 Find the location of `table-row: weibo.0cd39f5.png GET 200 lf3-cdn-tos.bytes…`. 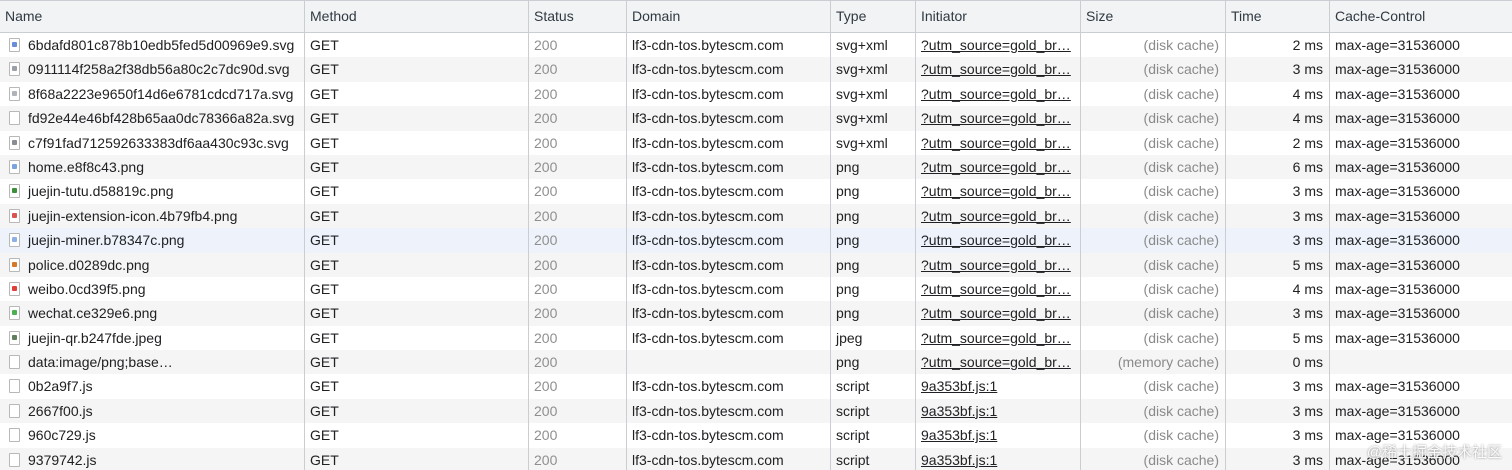

table-row: weibo.0cd39f5.png GET 200 lf3-cdn-tos.bytes… is located at coordinates (756, 289).